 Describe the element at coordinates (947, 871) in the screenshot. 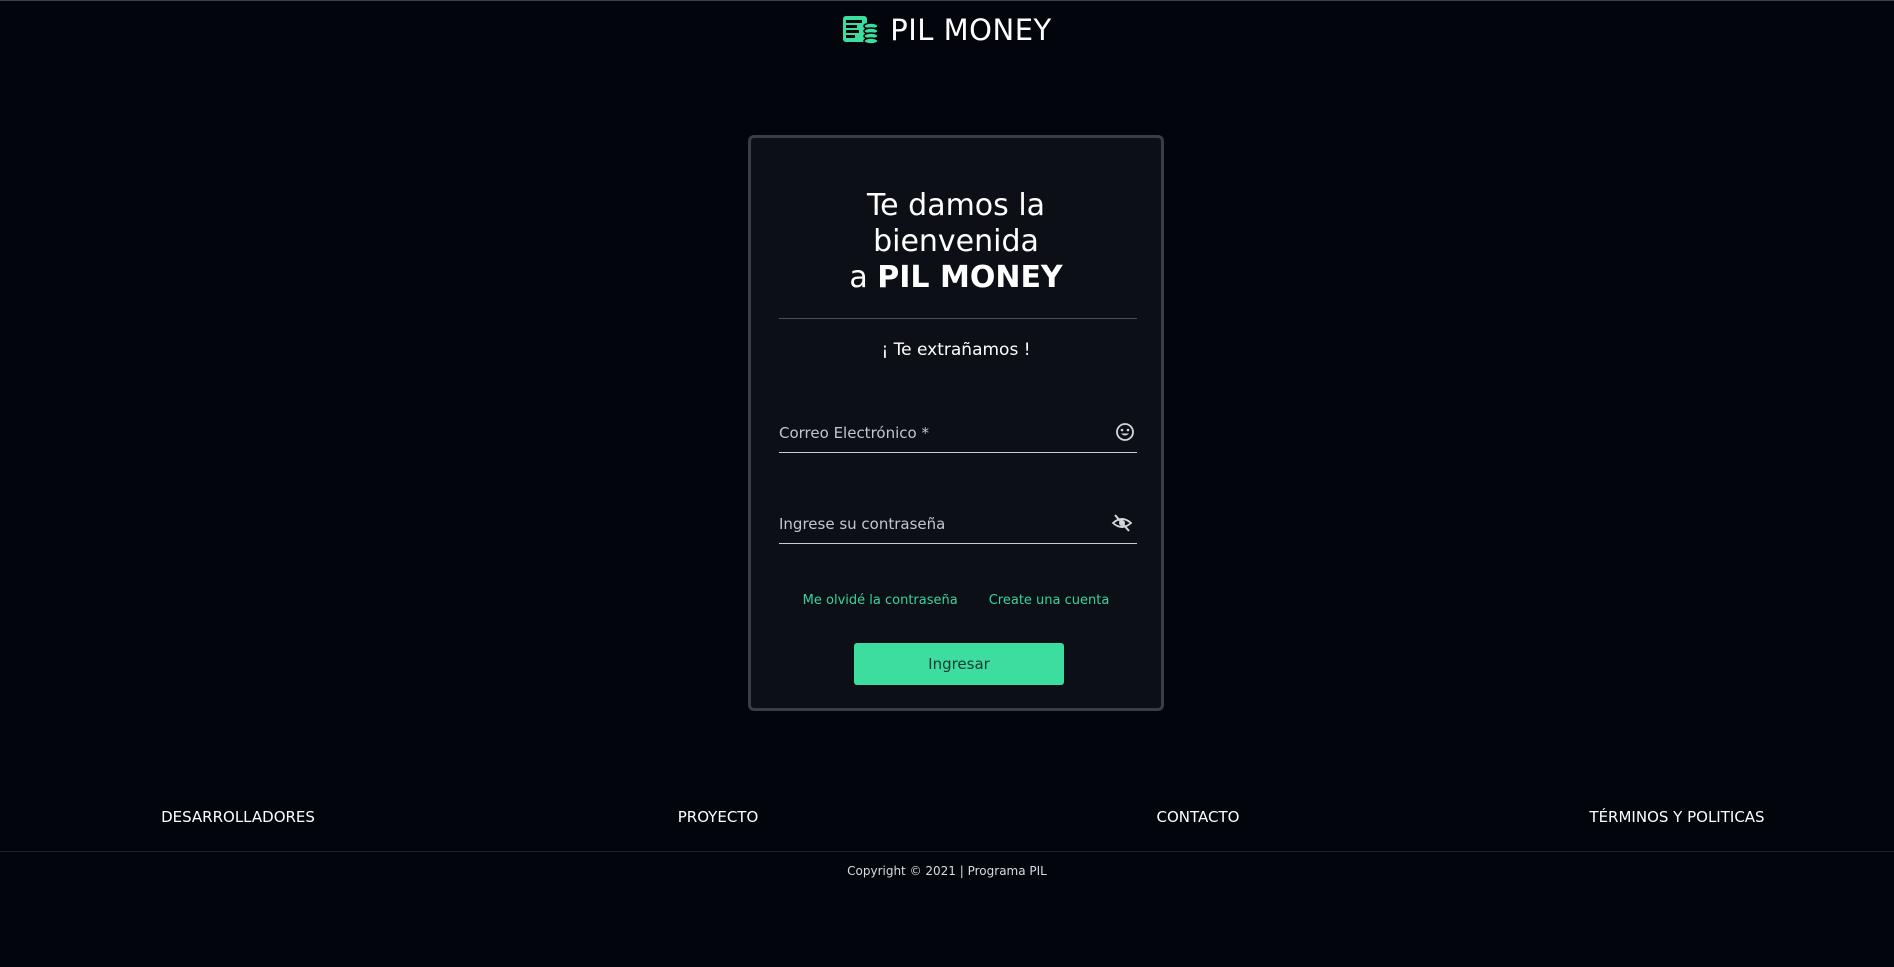

I see `copyright-text: Copyright © 2021 | Programa PIL` at that location.